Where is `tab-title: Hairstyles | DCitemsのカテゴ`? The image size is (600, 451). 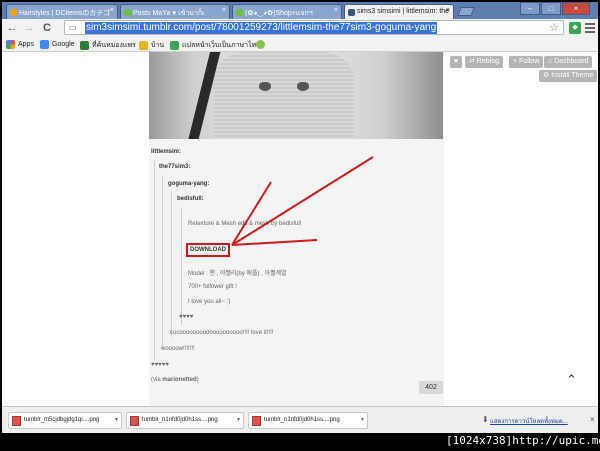 tab-title: Hairstyles | DCitemsのカテゴ is located at coordinates (65, 13).